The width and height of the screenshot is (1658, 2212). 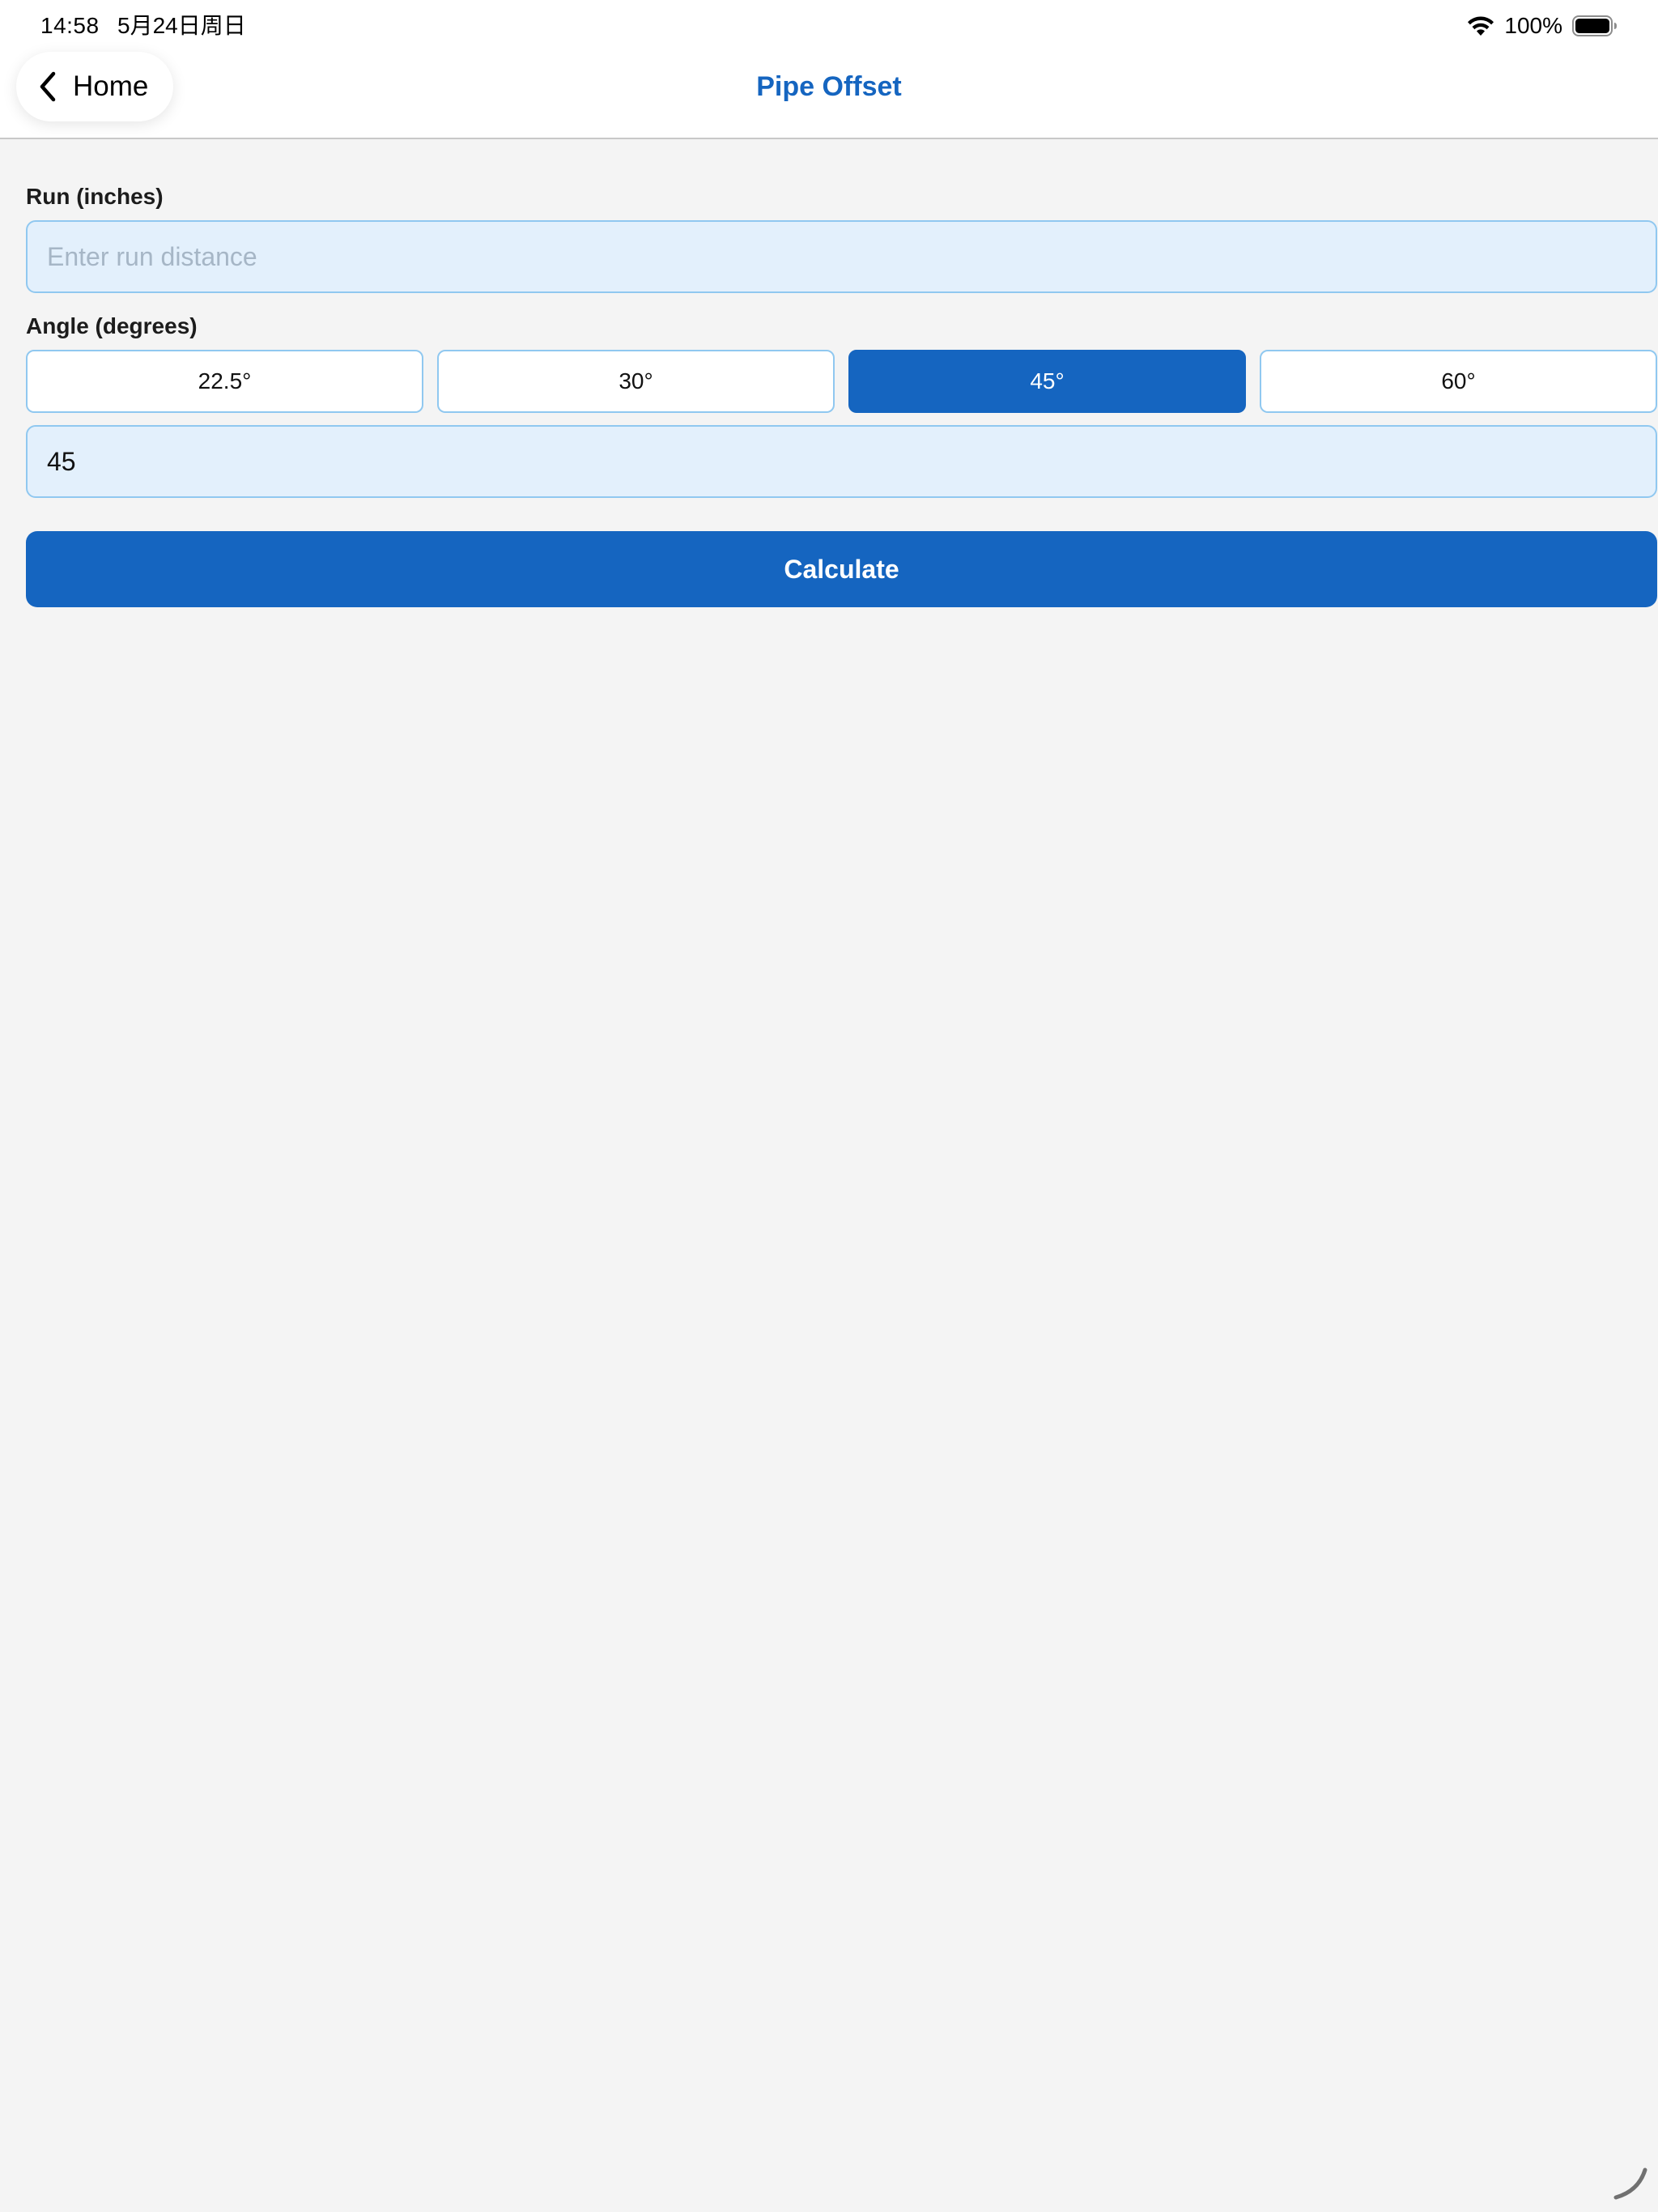 I want to click on calculate-button: Calculate, so click(x=841, y=569).